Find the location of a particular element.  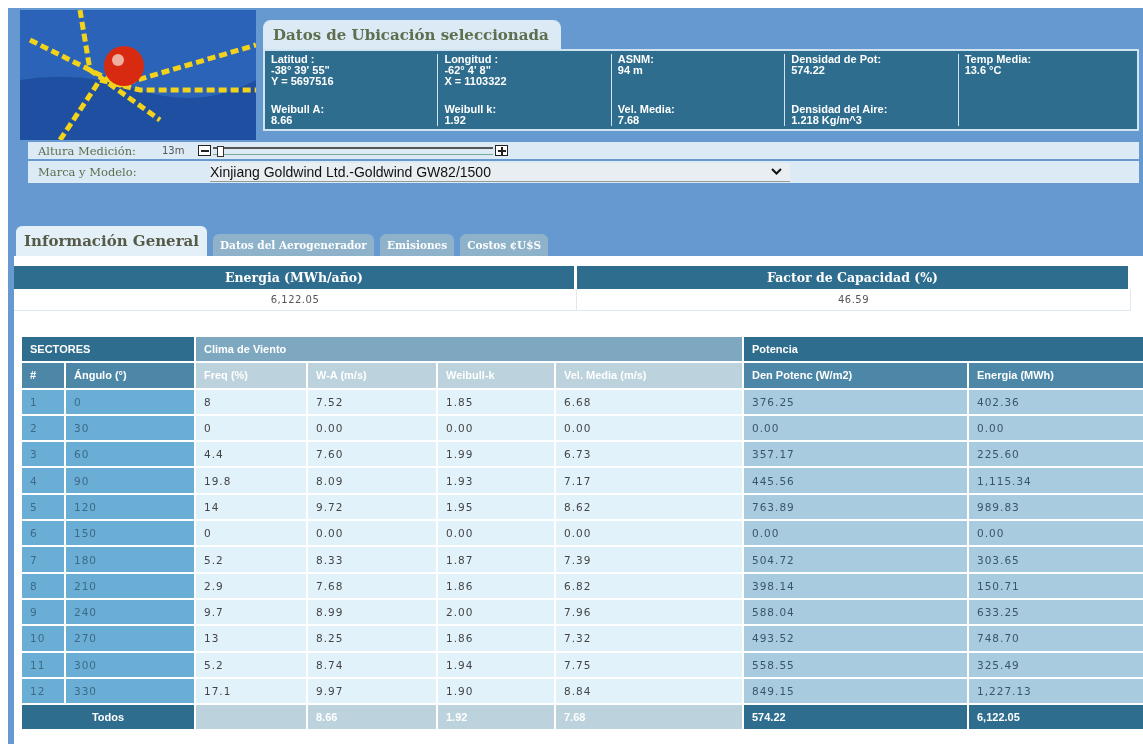

table-cell: 210 is located at coordinates (130, 585).